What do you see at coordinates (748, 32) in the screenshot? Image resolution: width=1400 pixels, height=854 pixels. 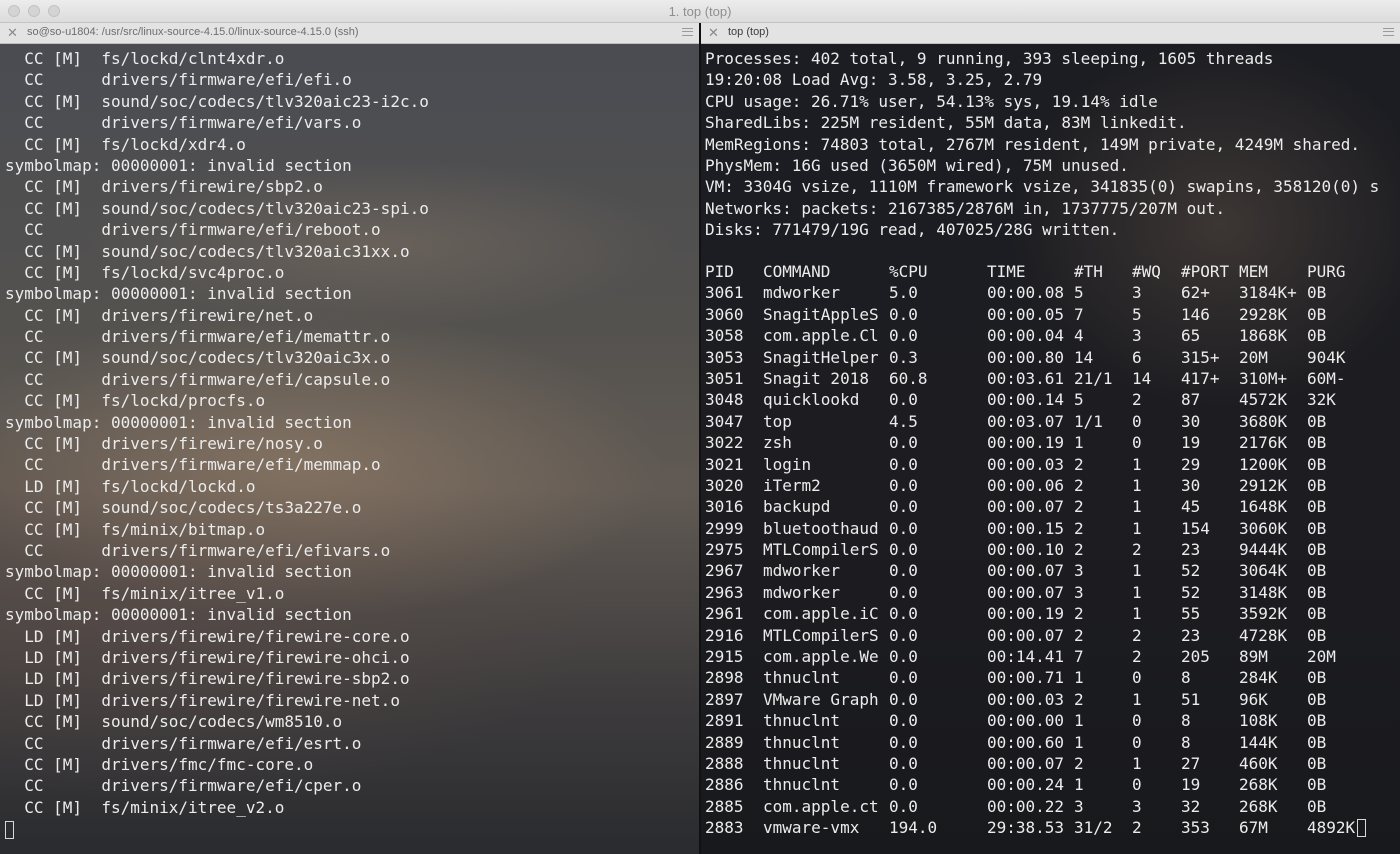 I see `tab-title-top: top (top)` at bounding box center [748, 32].